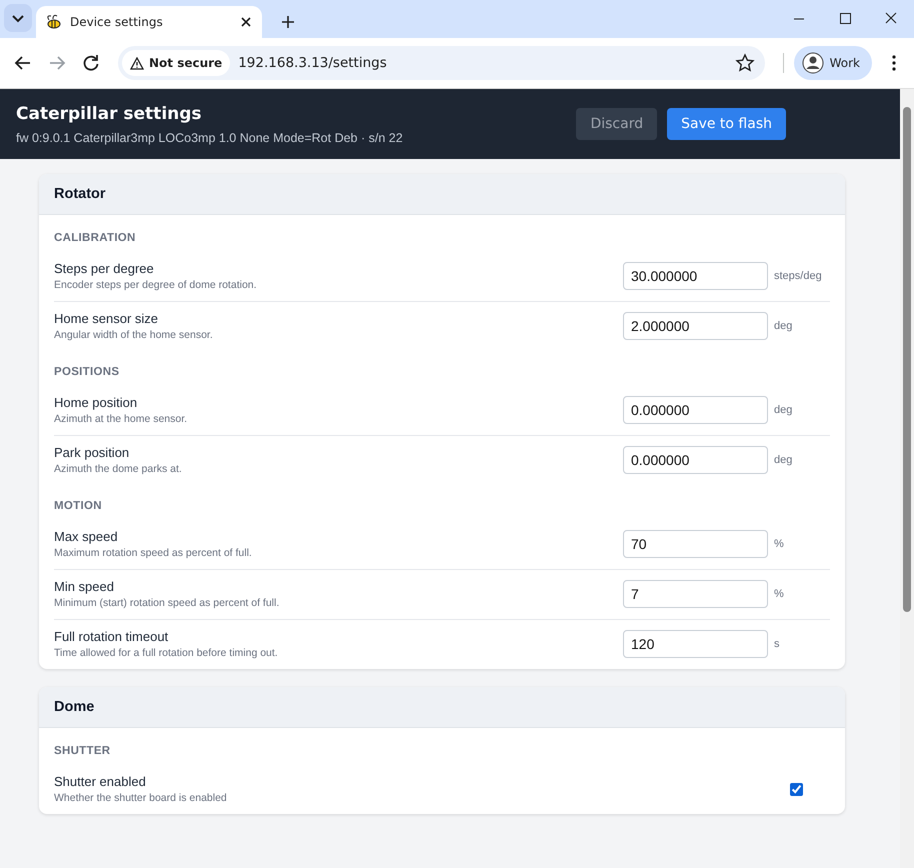 Image resolution: width=914 pixels, height=868 pixels. I want to click on setting-description: Minimum (start) rotation speed as percent of full., so click(167, 603).